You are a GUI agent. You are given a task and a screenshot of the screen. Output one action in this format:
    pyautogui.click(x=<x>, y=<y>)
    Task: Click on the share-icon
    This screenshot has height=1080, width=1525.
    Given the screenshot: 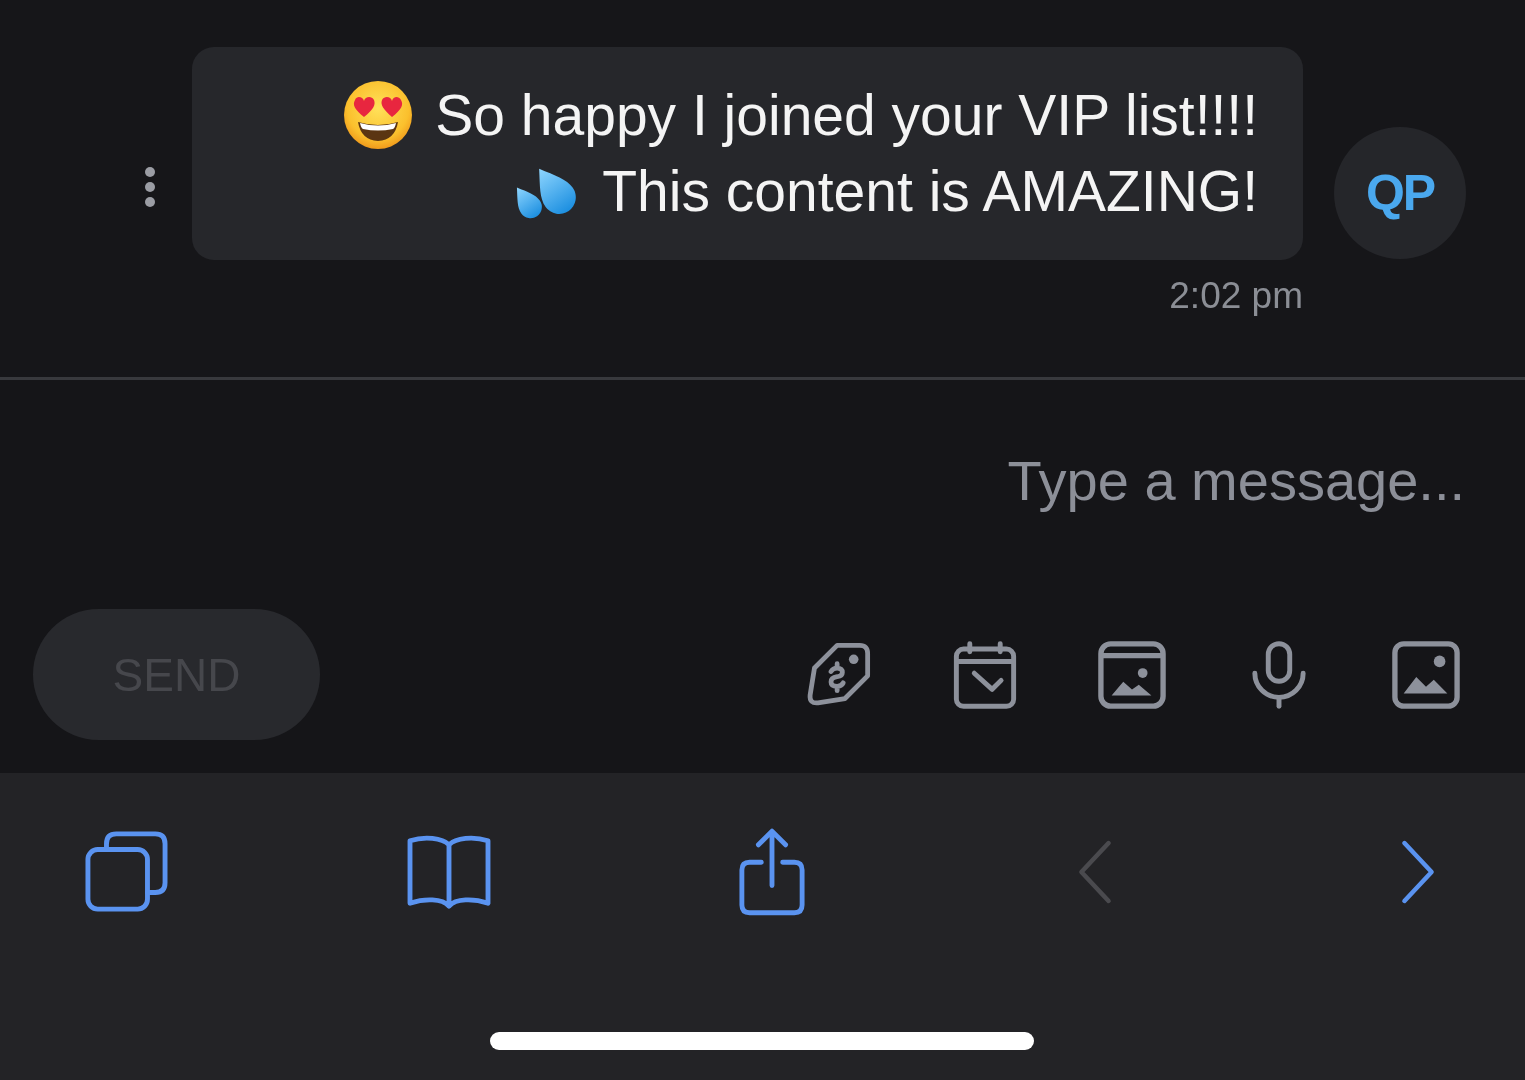 What is the action you would take?
    pyautogui.click(x=772, y=872)
    